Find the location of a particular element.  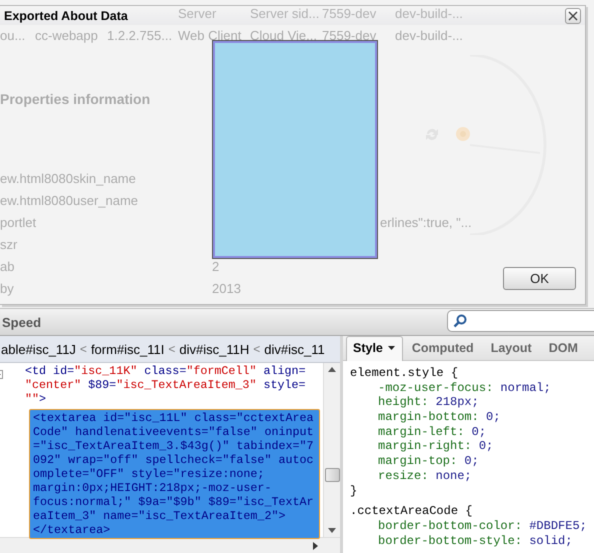

down-arrow-icon is located at coordinates (332, 530).